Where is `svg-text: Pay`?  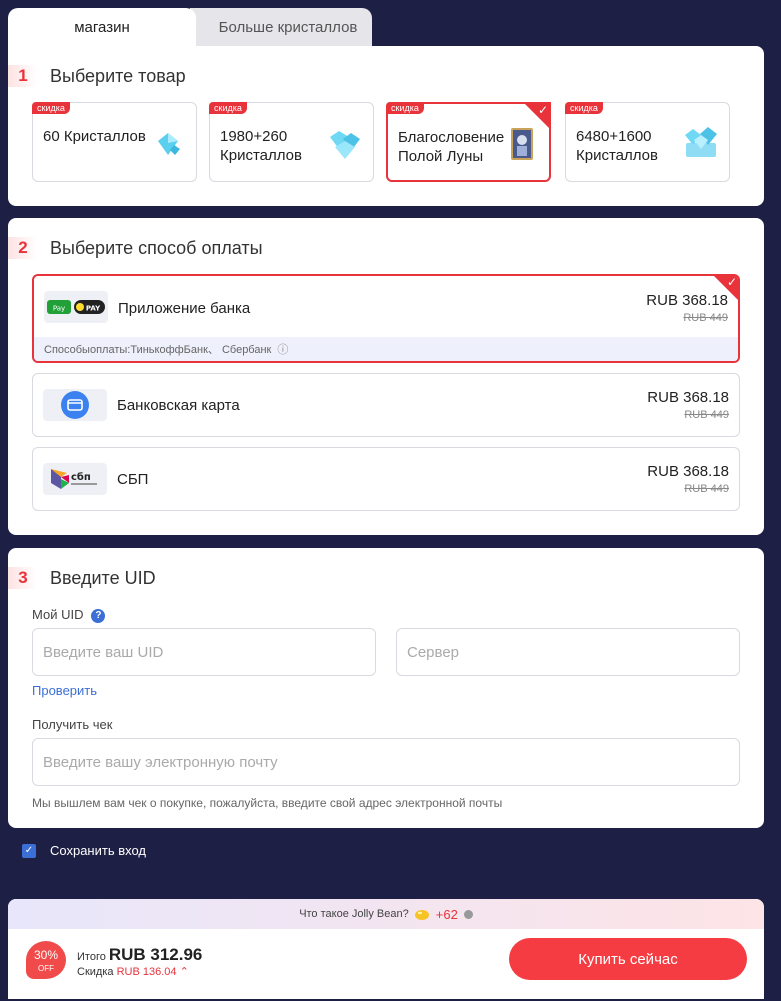 svg-text: Pay is located at coordinates (59, 309).